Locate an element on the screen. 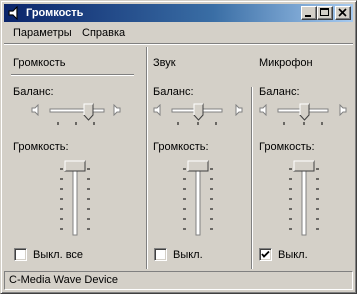 The height and width of the screenshot is (294, 357). window-title: Громкость is located at coordinates (55, 13).